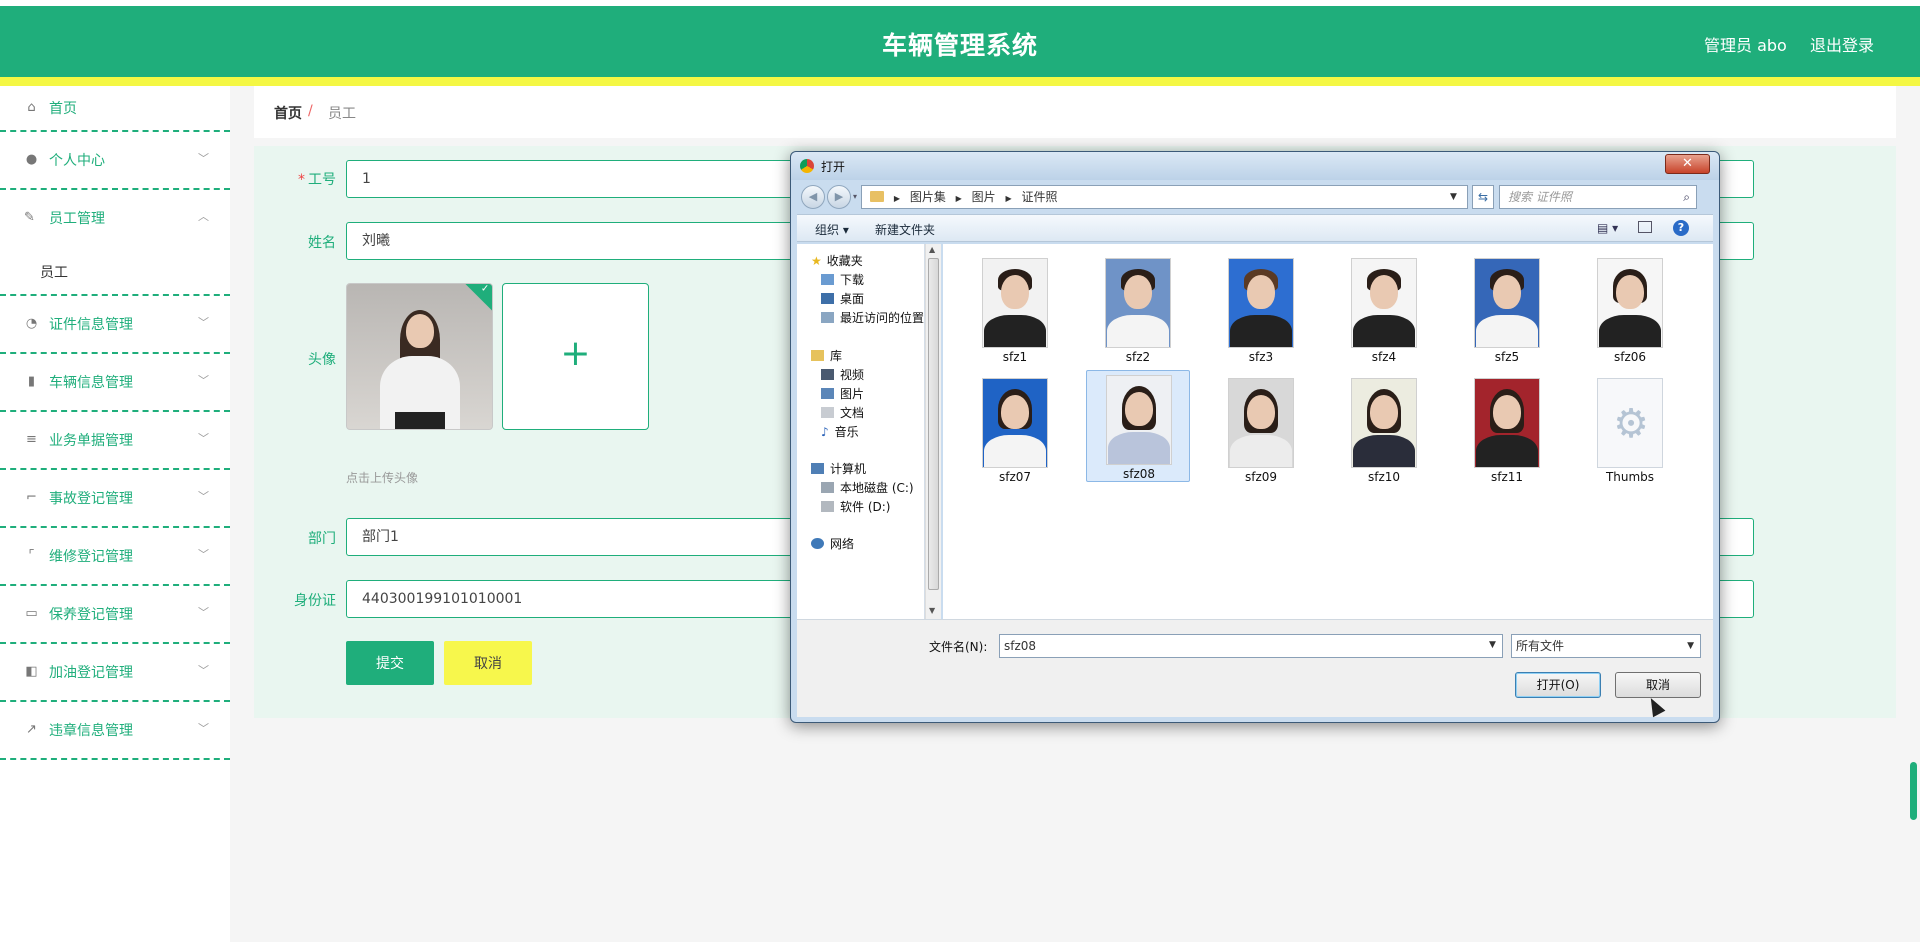 The height and width of the screenshot is (942, 1920). What do you see at coordinates (115, 109) in the screenshot?
I see `sidebar-item-home: ⌂ 首页` at bounding box center [115, 109].